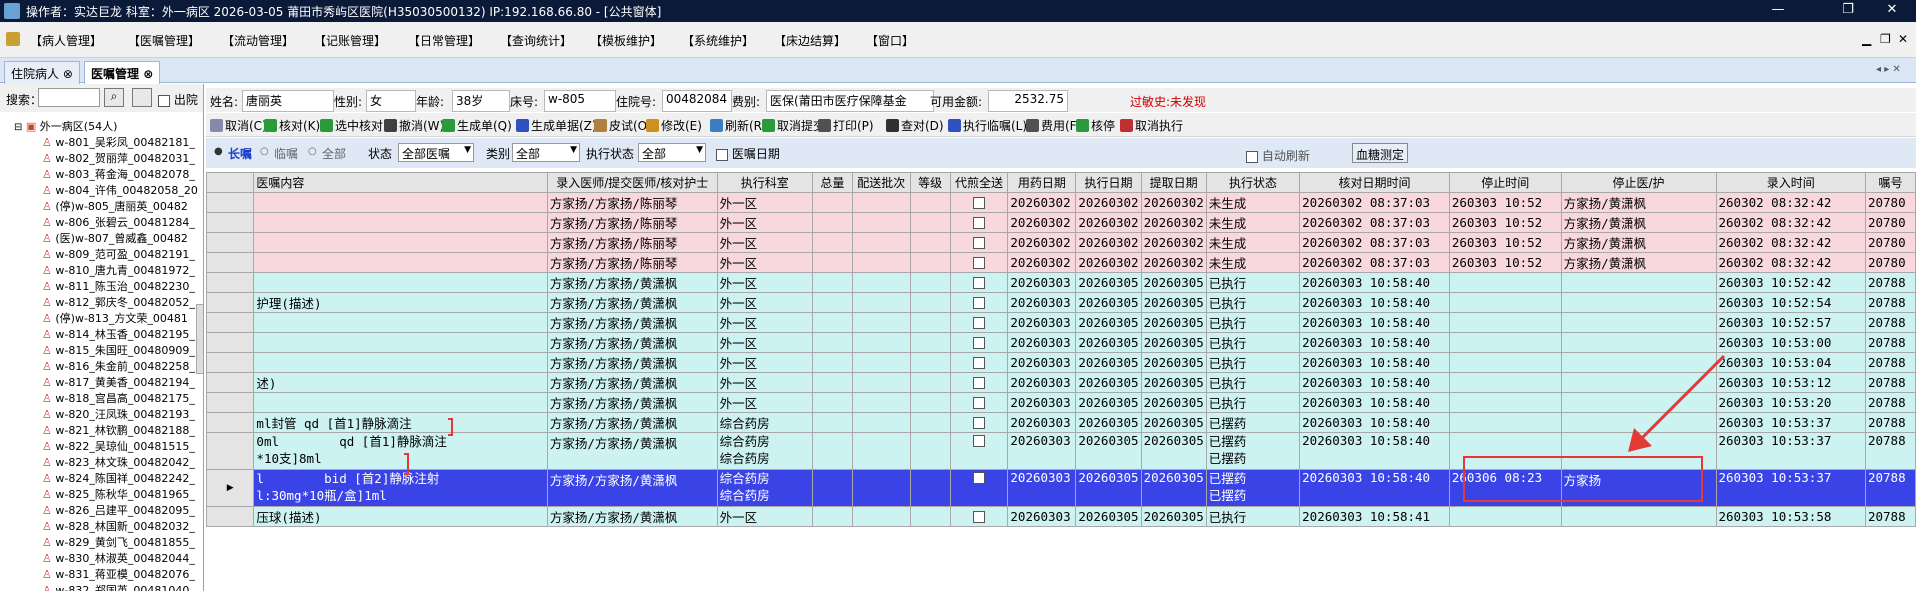 This screenshot has width=1916, height=591. I want to click on radio-all-icon: ○, so click(312, 151).